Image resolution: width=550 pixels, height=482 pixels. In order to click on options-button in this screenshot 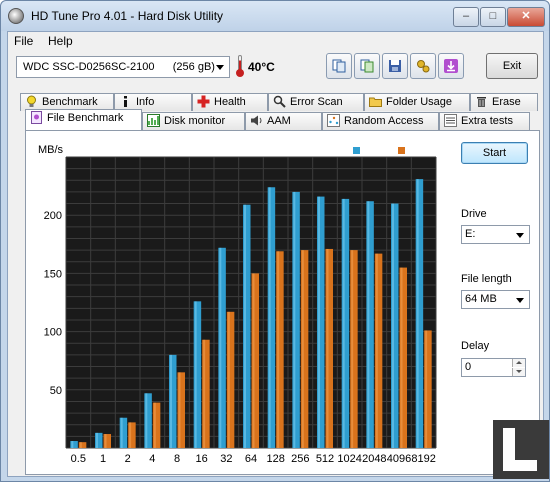, I will do `click(423, 66)`.